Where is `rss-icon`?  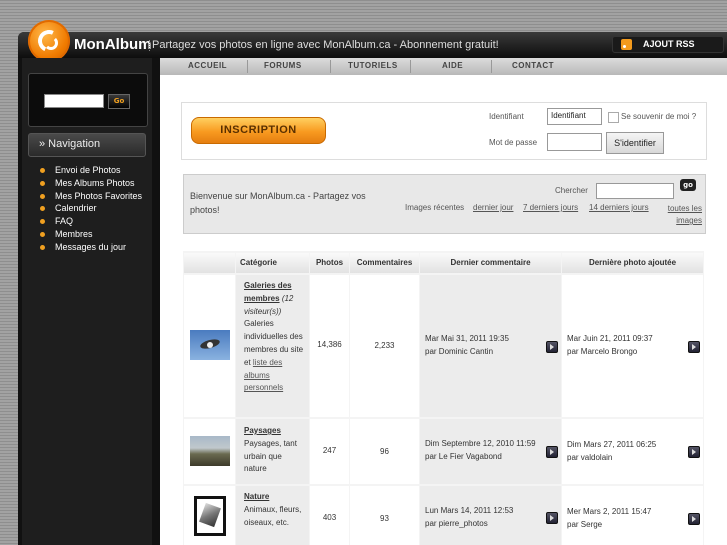 rss-icon is located at coordinates (626, 44).